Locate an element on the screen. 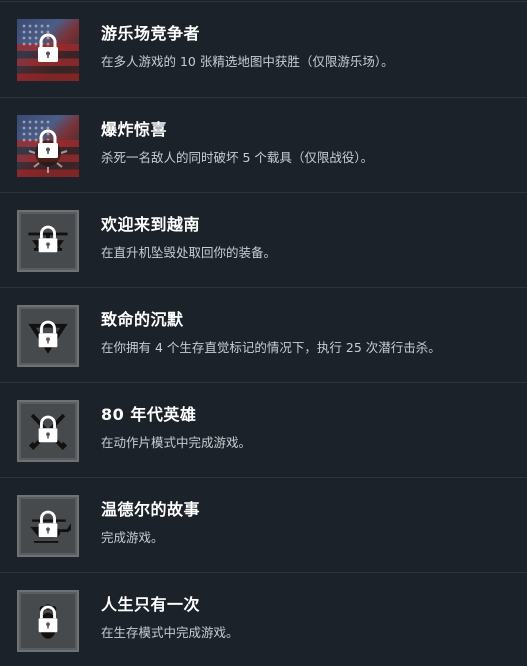  achievement-title: 80 年代英雄 is located at coordinates (149, 414).